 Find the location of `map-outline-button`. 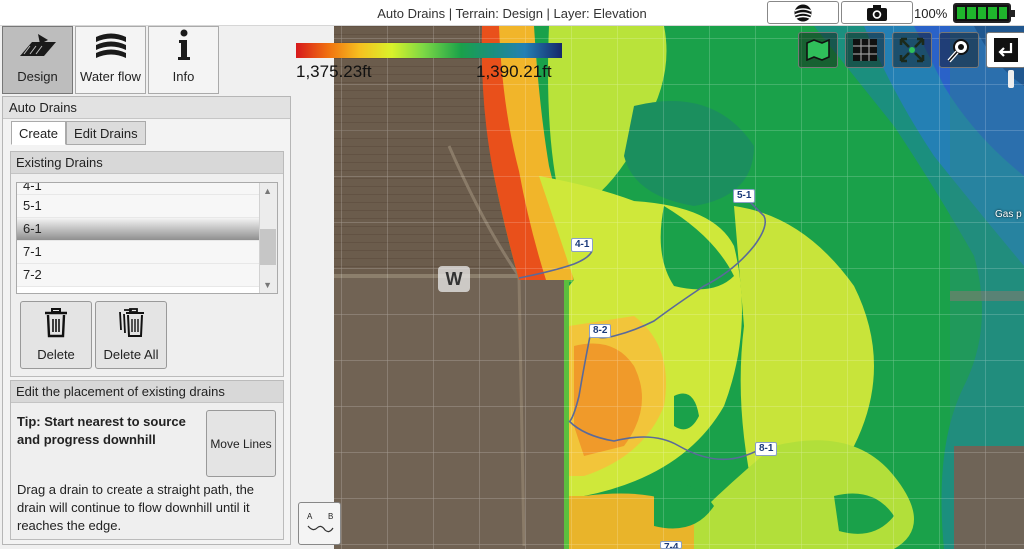

map-outline-button is located at coordinates (818, 50).